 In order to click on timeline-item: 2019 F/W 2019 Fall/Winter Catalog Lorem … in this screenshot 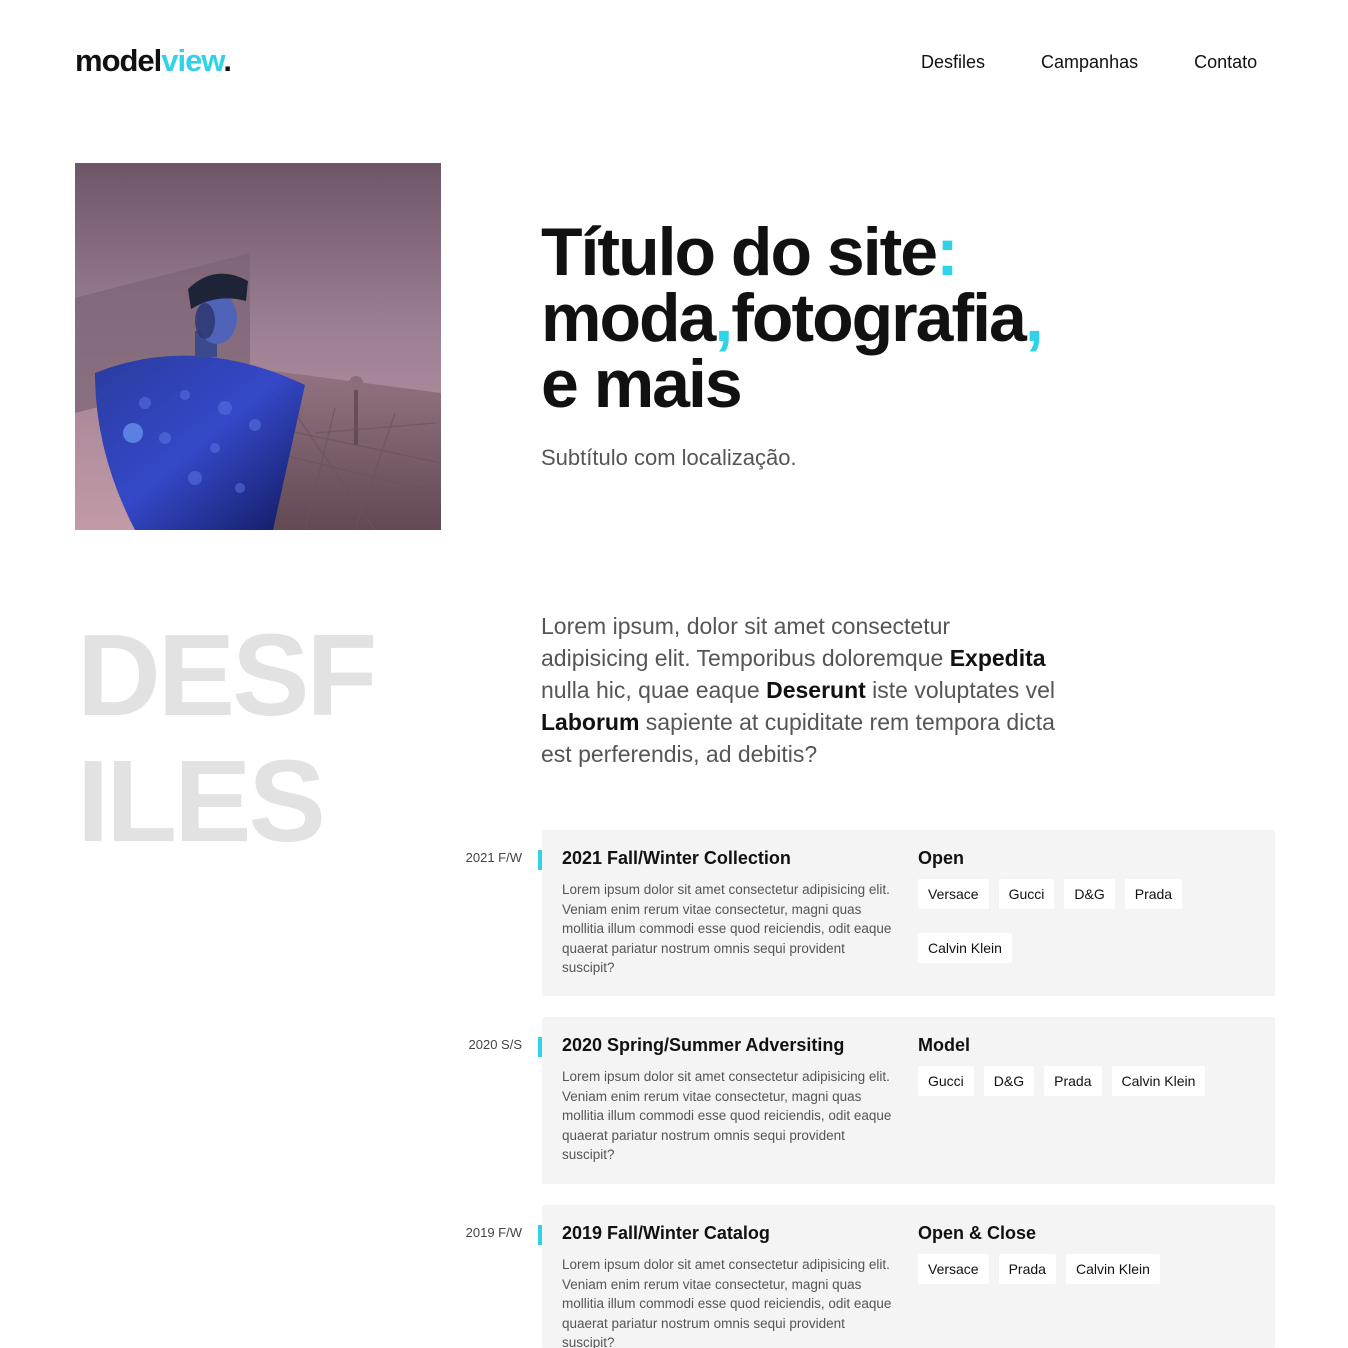, I will do `click(870, 1276)`.